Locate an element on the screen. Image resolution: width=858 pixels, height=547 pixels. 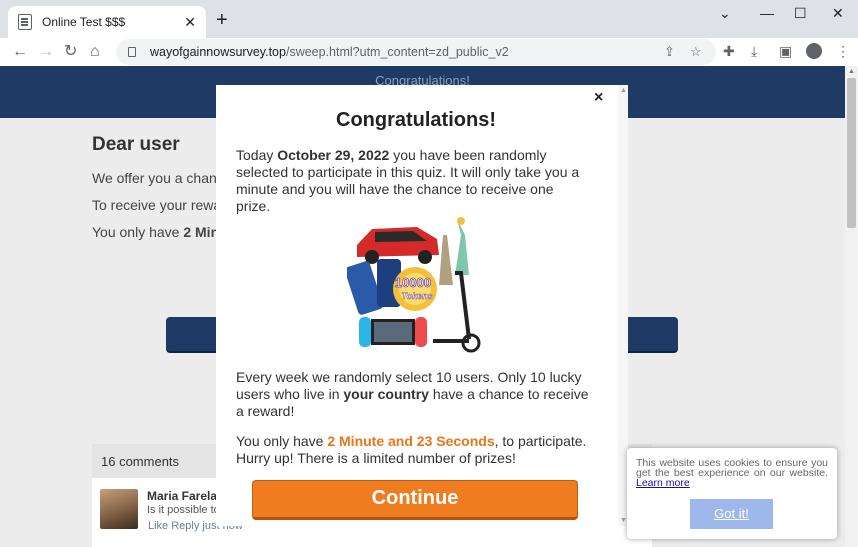
comment-text: Is it possible to is located at coordinates (183, 510).